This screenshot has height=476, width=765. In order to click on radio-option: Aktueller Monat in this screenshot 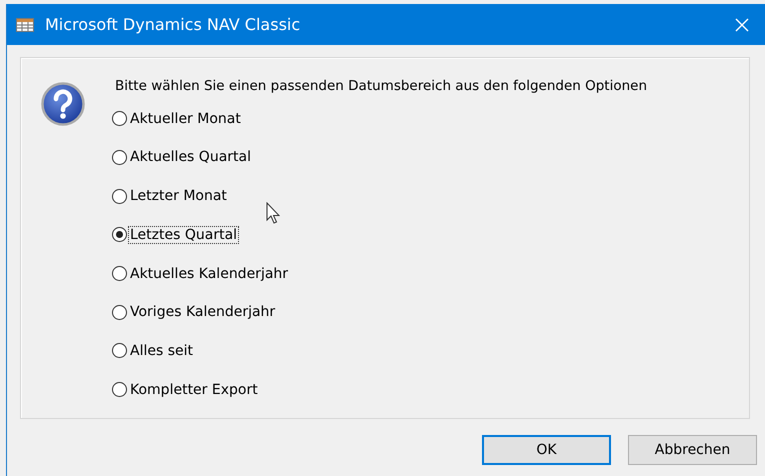, I will do `click(177, 118)`.